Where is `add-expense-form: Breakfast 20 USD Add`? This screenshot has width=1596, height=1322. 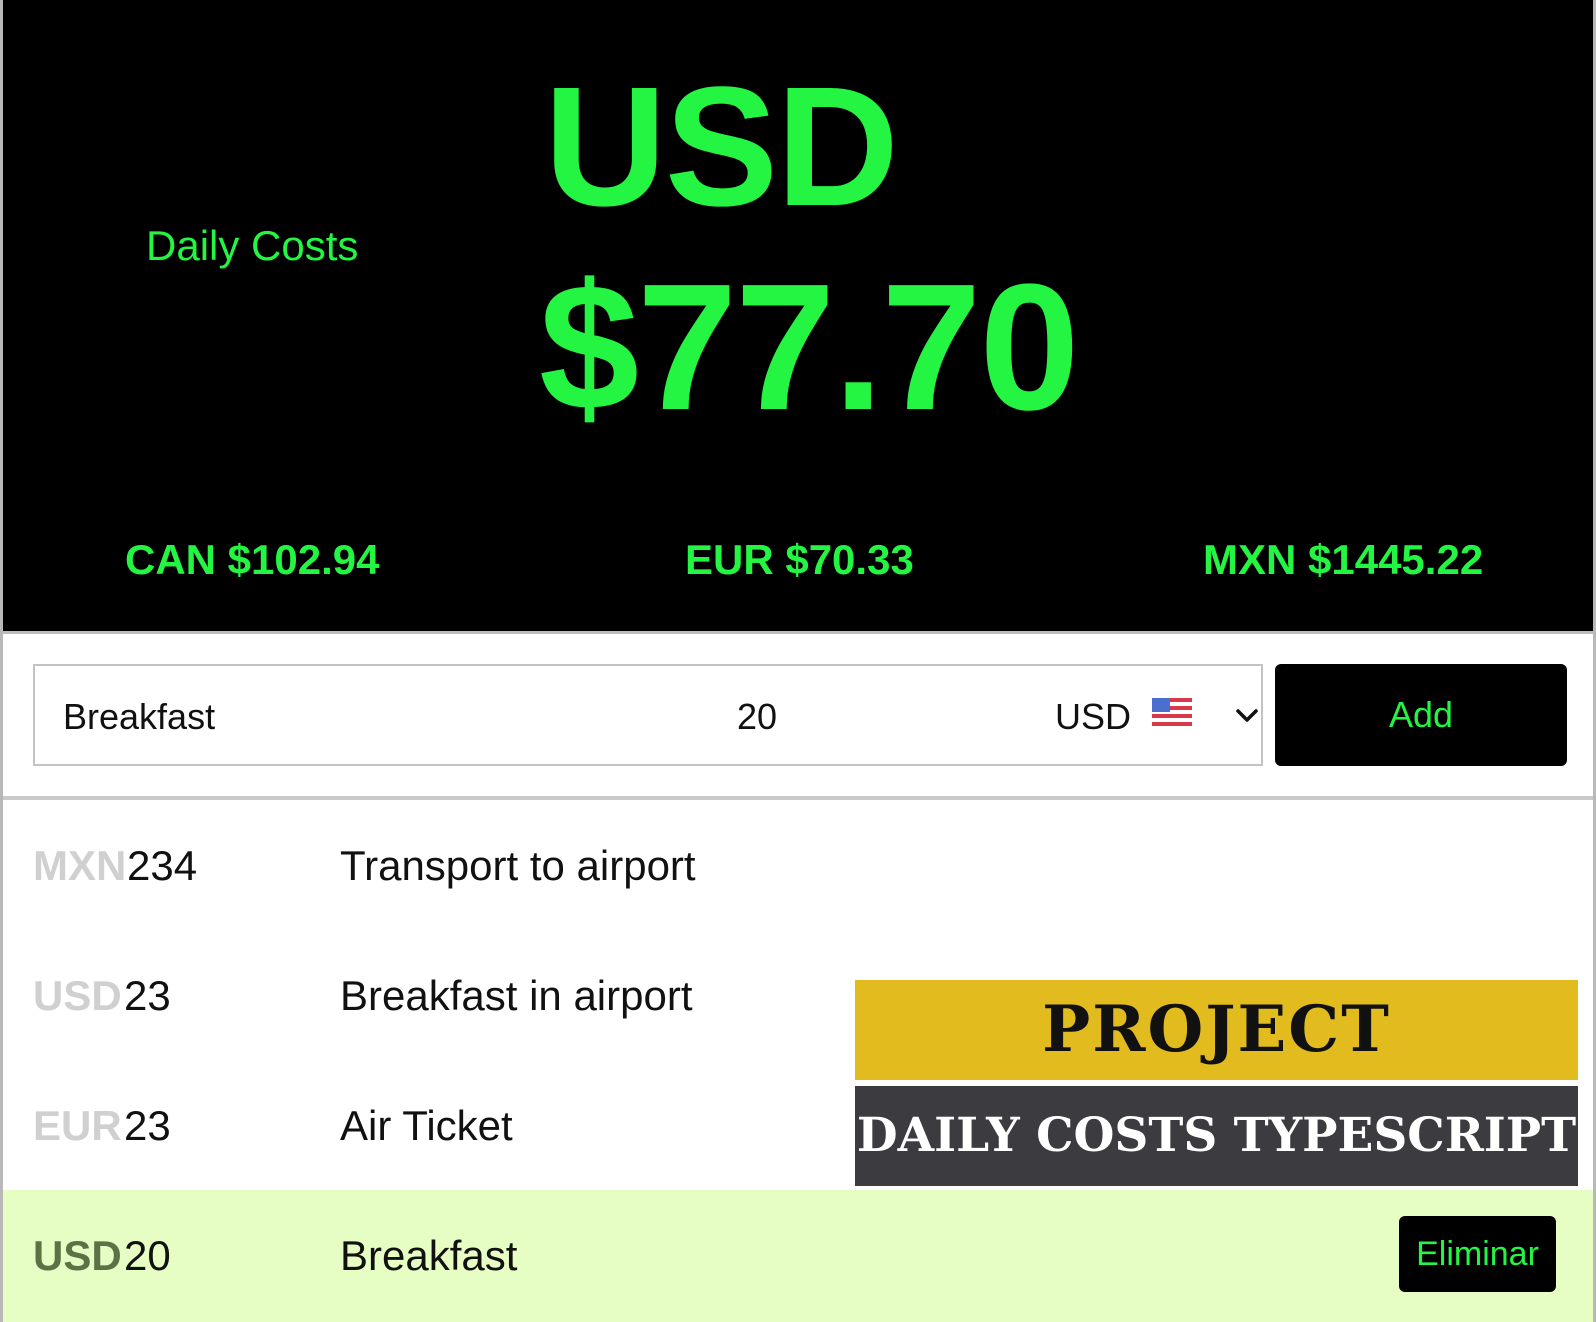 add-expense-form: Breakfast 20 USD Add is located at coordinates (798, 717).